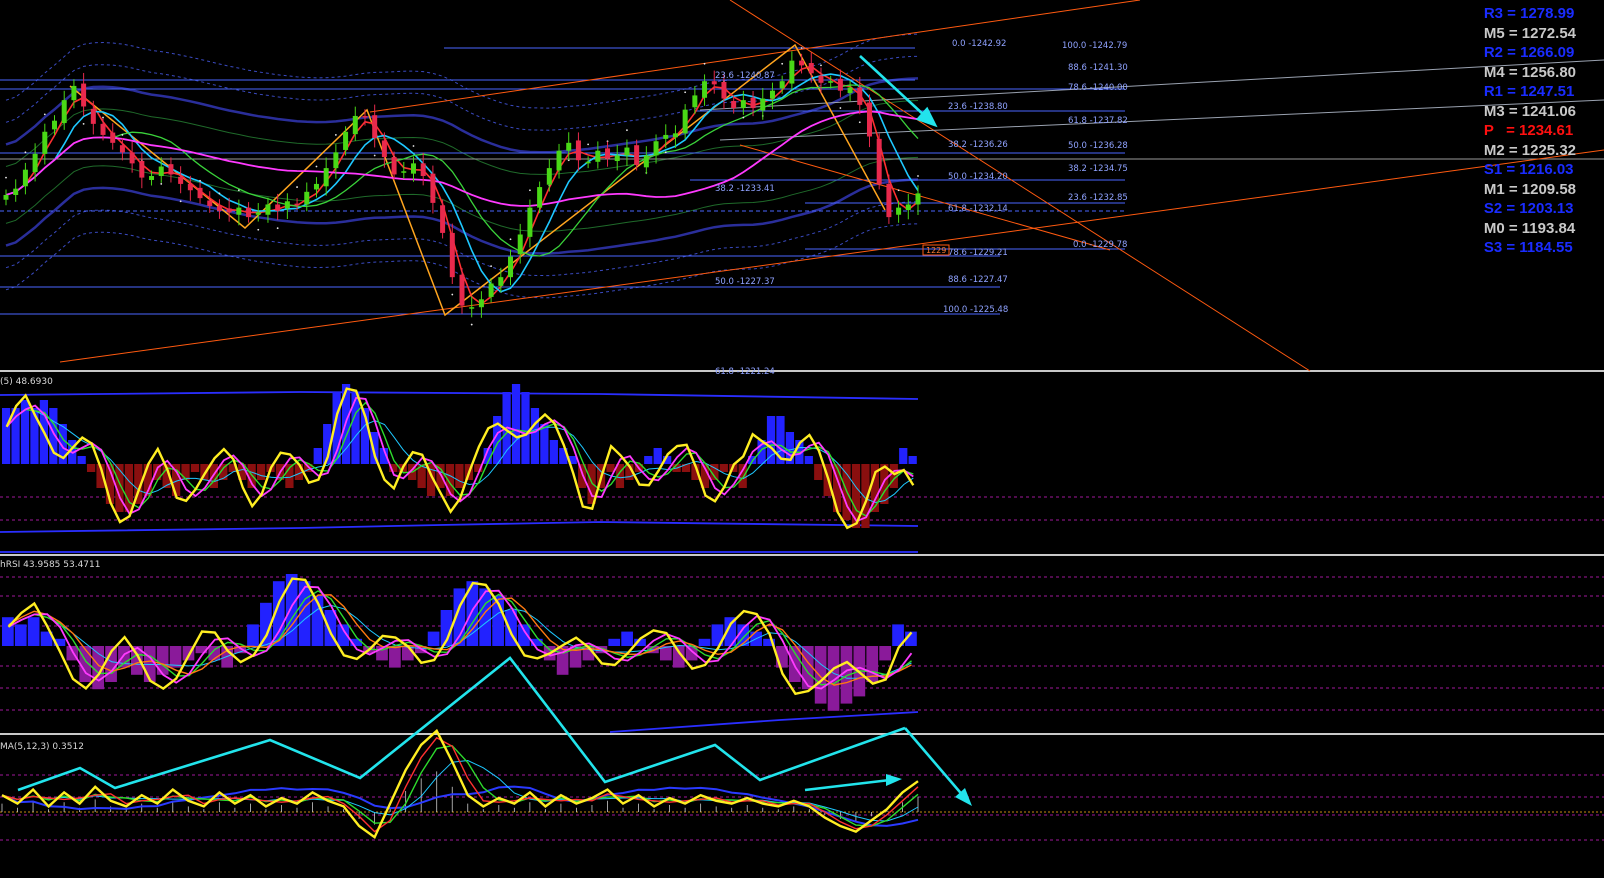 The height and width of the screenshot is (878, 1604). Describe the element at coordinates (936, 250) in the screenshot. I see `price-tag: 1229` at that location.